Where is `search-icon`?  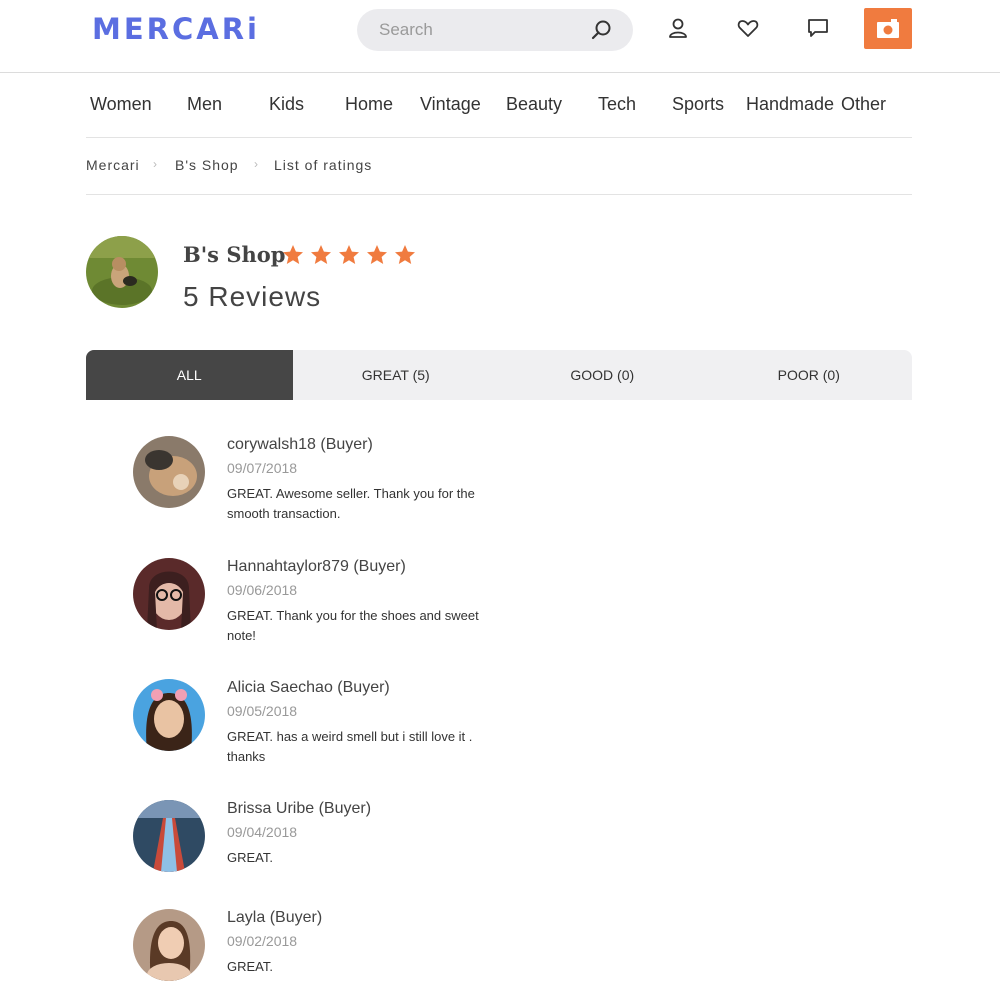
search-icon is located at coordinates (601, 32).